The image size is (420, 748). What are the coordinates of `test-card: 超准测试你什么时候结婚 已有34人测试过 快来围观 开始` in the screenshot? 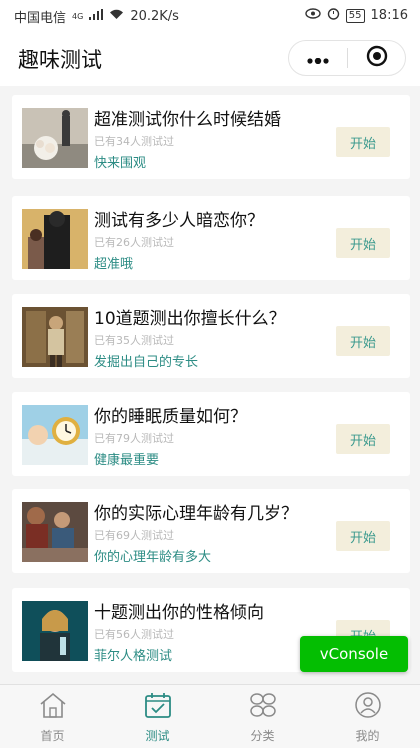 It's located at (211, 137).